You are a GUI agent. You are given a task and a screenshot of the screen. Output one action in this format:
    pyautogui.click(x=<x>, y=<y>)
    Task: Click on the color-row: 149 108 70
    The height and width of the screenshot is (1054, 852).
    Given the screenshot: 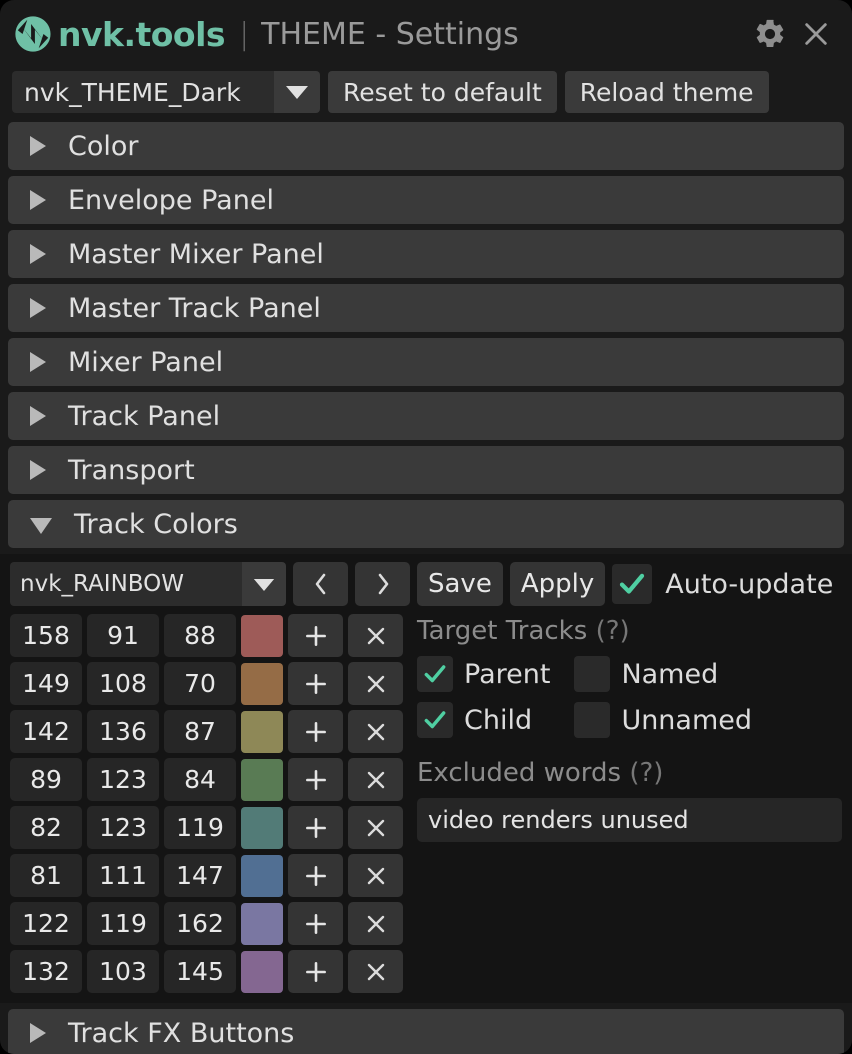 What is the action you would take?
    pyautogui.click(x=206, y=683)
    